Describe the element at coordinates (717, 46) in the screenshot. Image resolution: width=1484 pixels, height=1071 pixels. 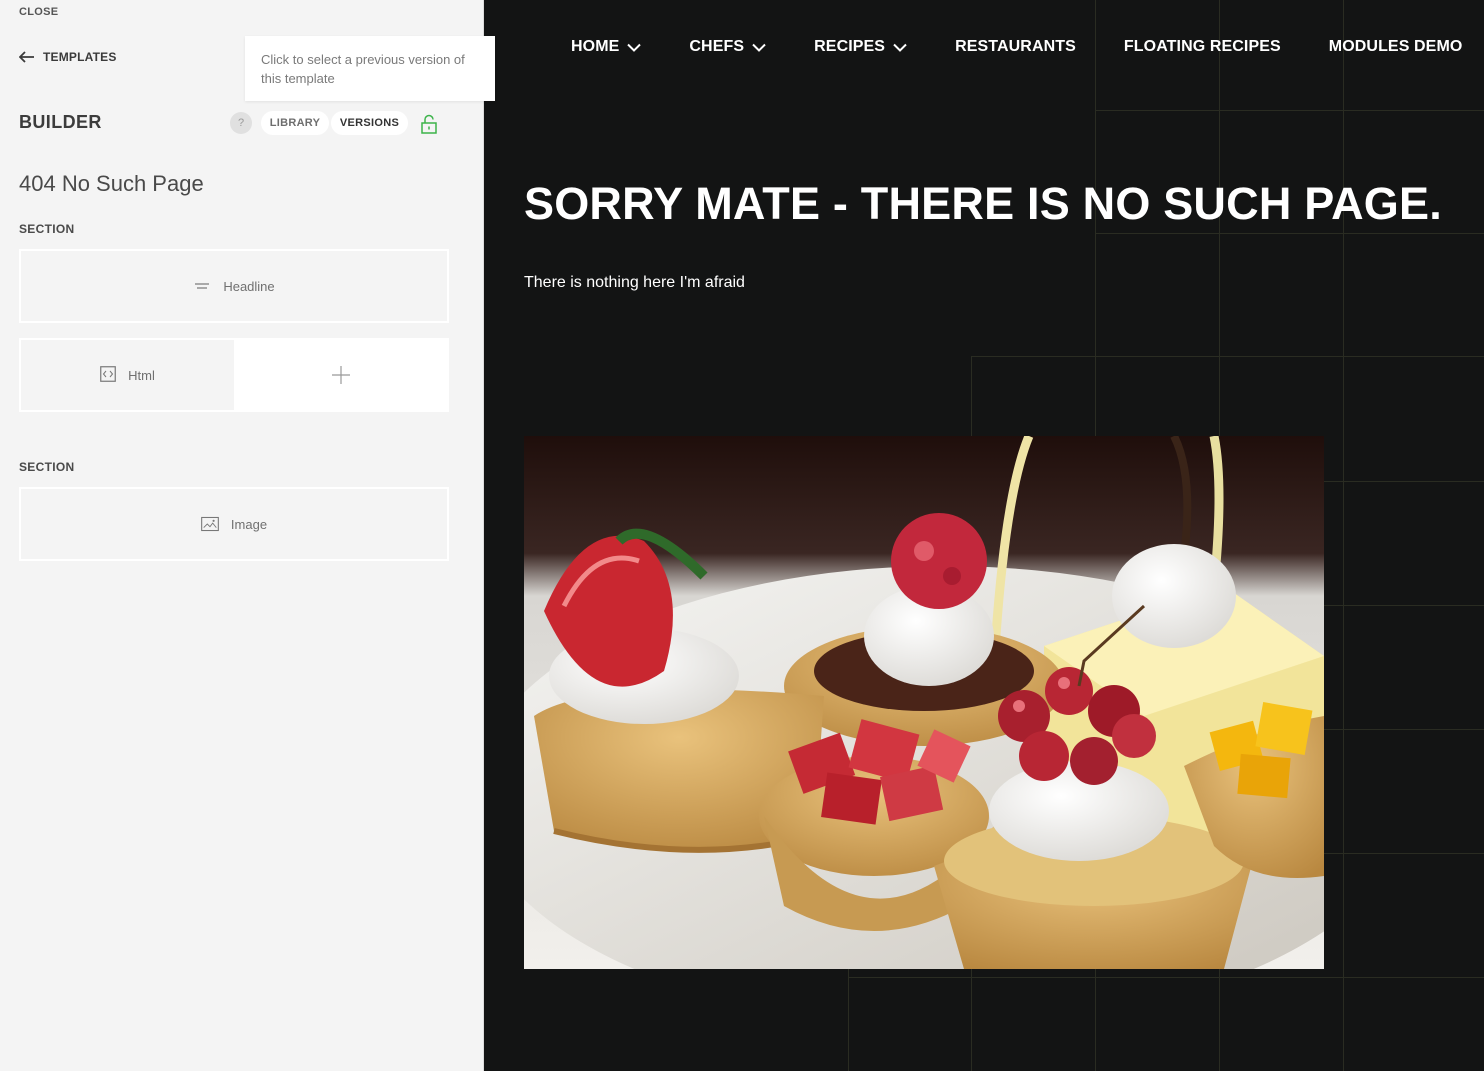
I see `nav-label: CHEFS` at that location.